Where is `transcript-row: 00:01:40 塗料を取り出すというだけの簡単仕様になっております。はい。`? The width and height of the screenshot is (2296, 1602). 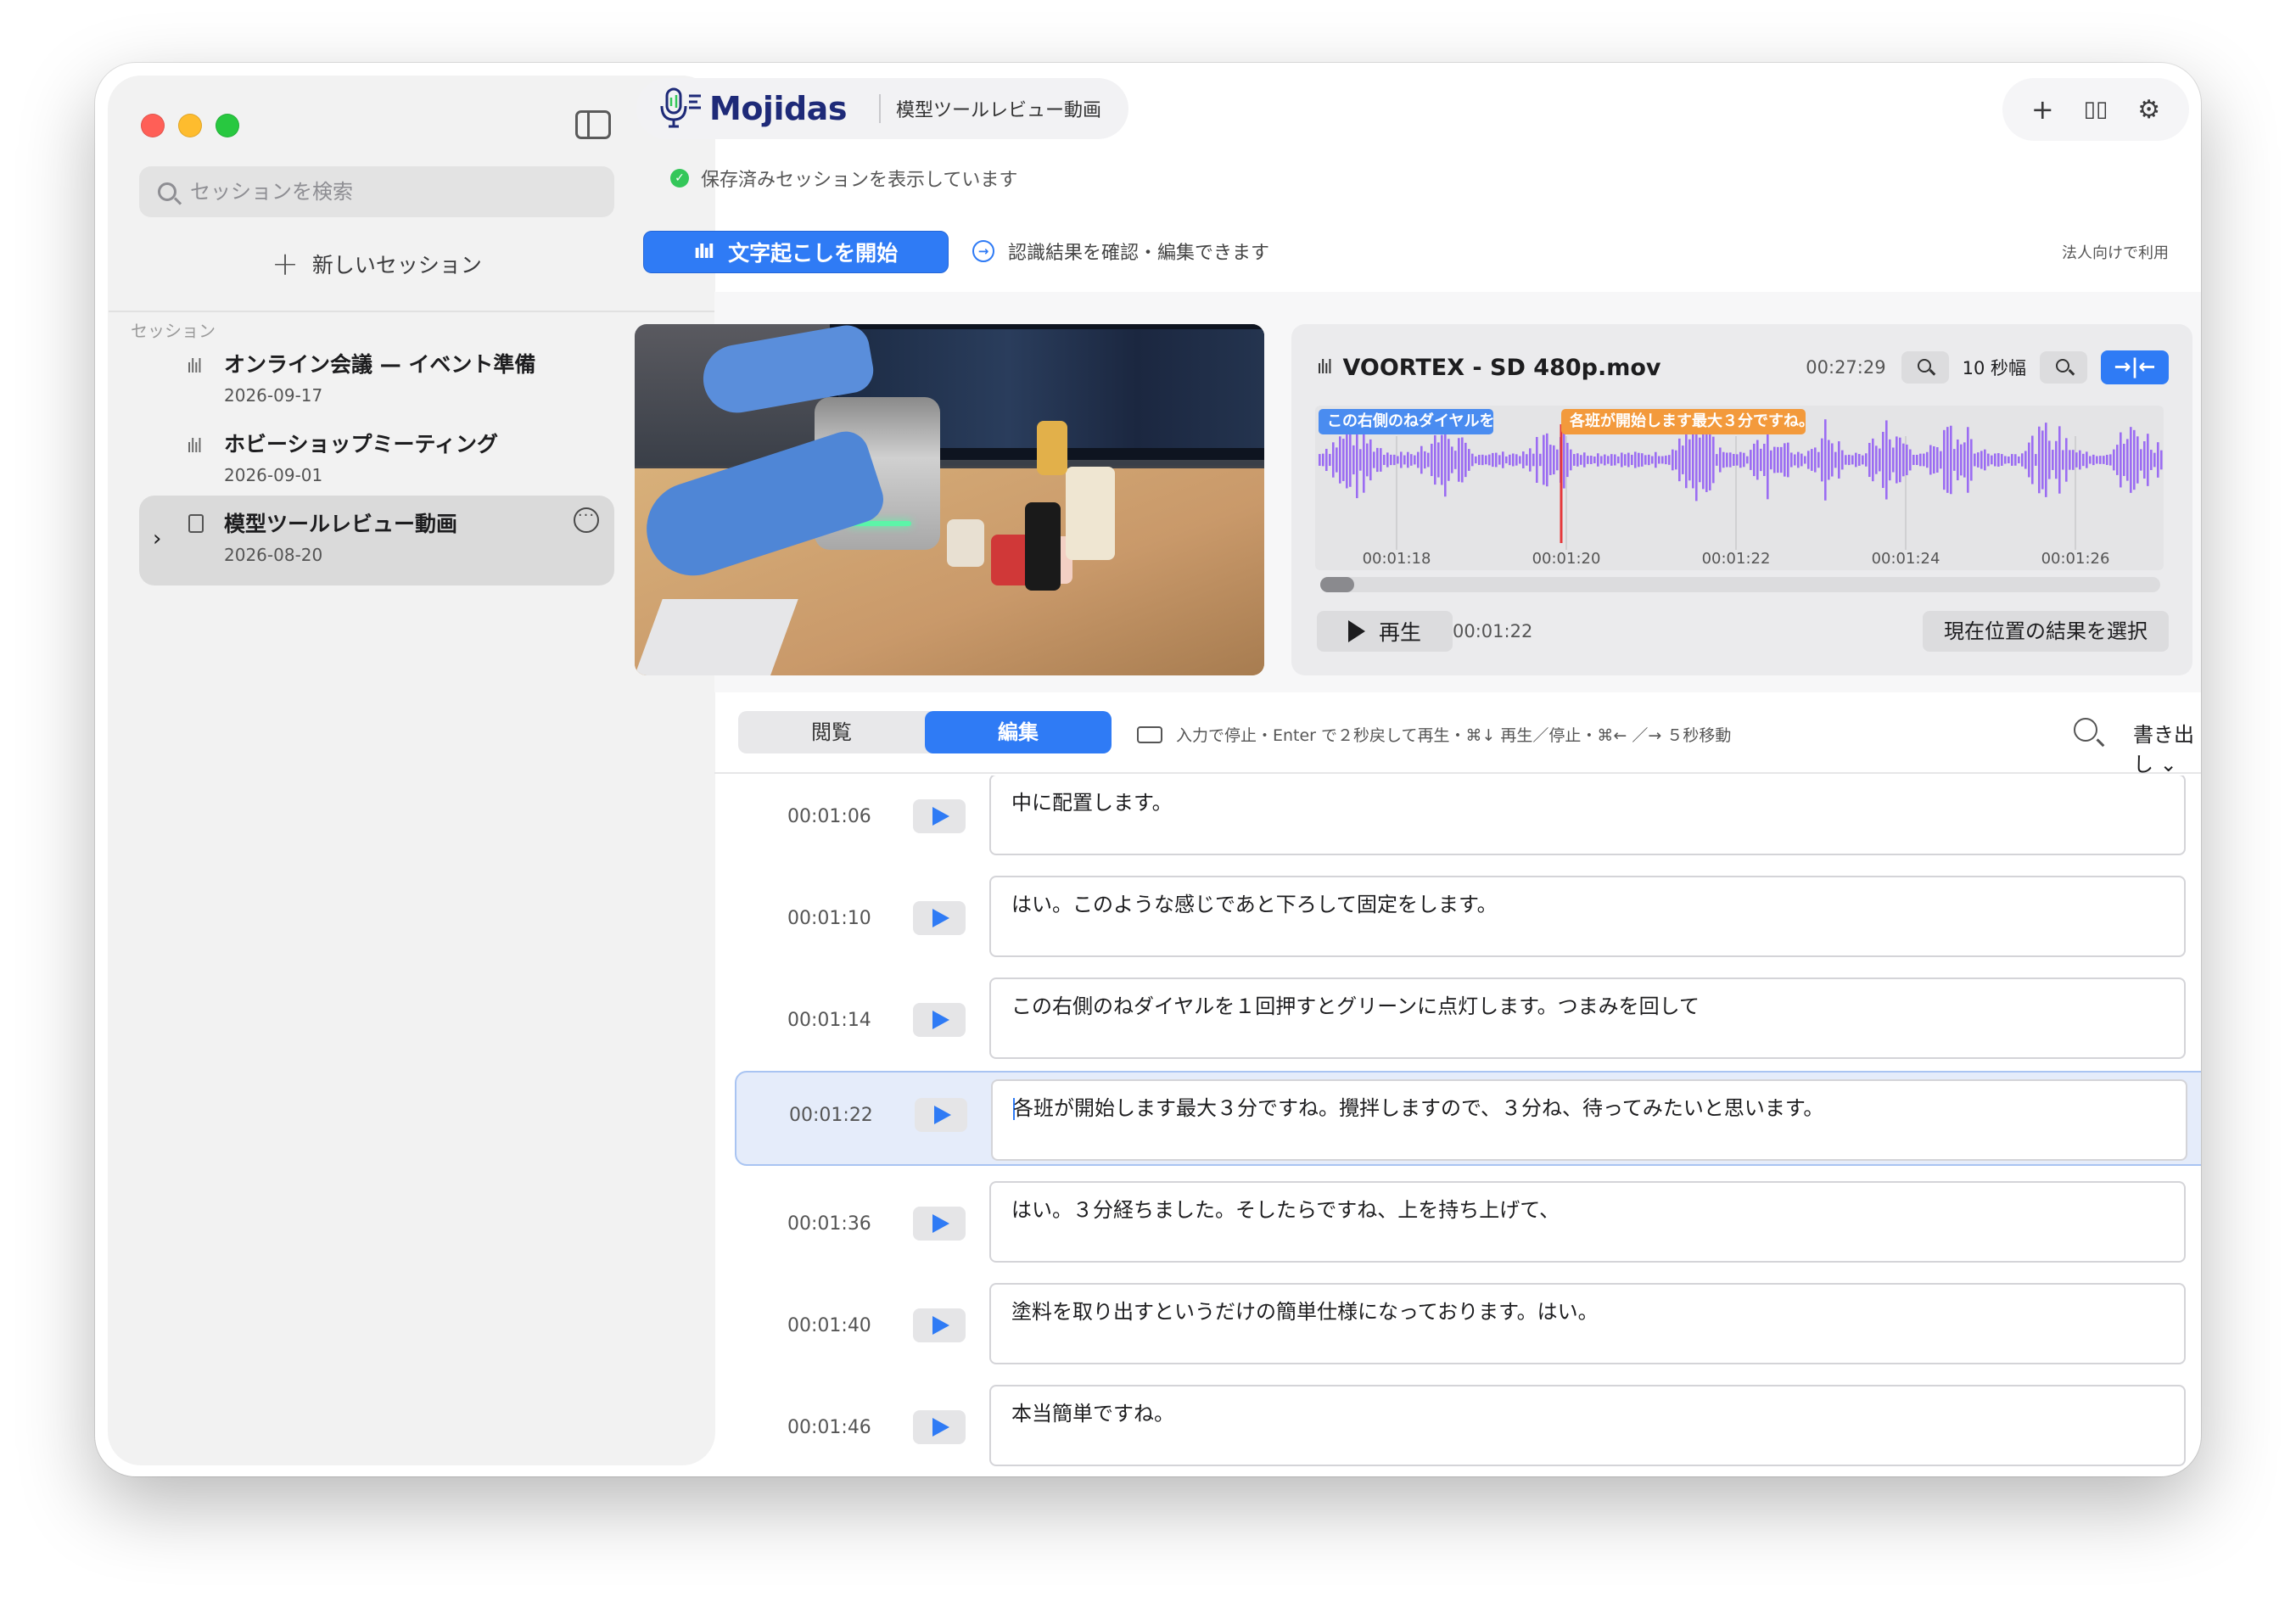
transcript-row: 00:01:40 塗料を取り出すというだけの簡単仕様になっております。はい。 is located at coordinates (1468, 1330).